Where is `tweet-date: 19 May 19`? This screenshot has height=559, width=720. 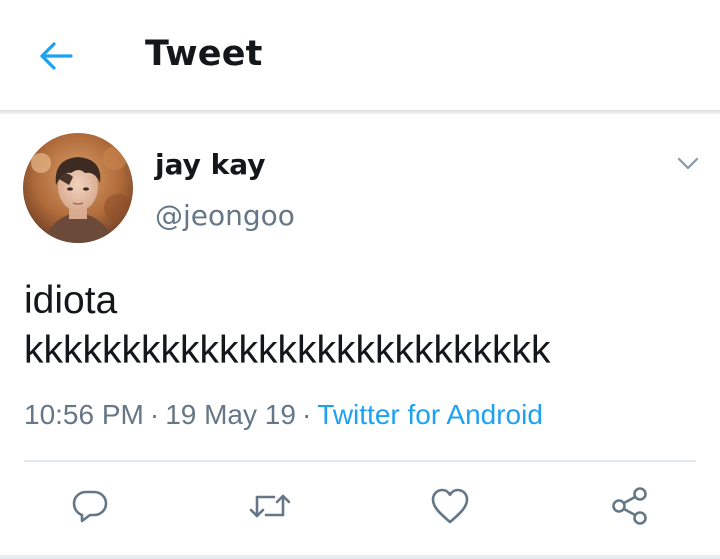 tweet-date: 19 May 19 is located at coordinates (230, 414).